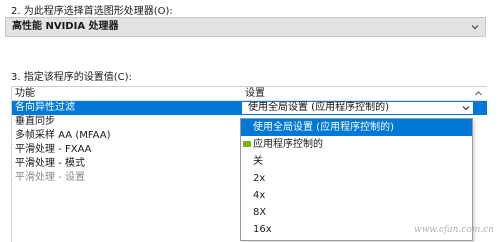 This screenshot has width=500, height=242. Describe the element at coordinates (247, 144) in the screenshot. I see `nvidia-icon` at that location.